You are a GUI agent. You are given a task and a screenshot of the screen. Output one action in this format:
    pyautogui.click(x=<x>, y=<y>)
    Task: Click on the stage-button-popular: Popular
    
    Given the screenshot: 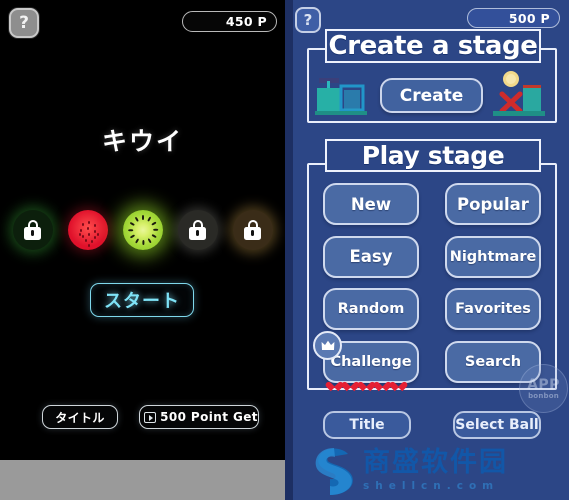 What is the action you would take?
    pyautogui.click(x=493, y=204)
    